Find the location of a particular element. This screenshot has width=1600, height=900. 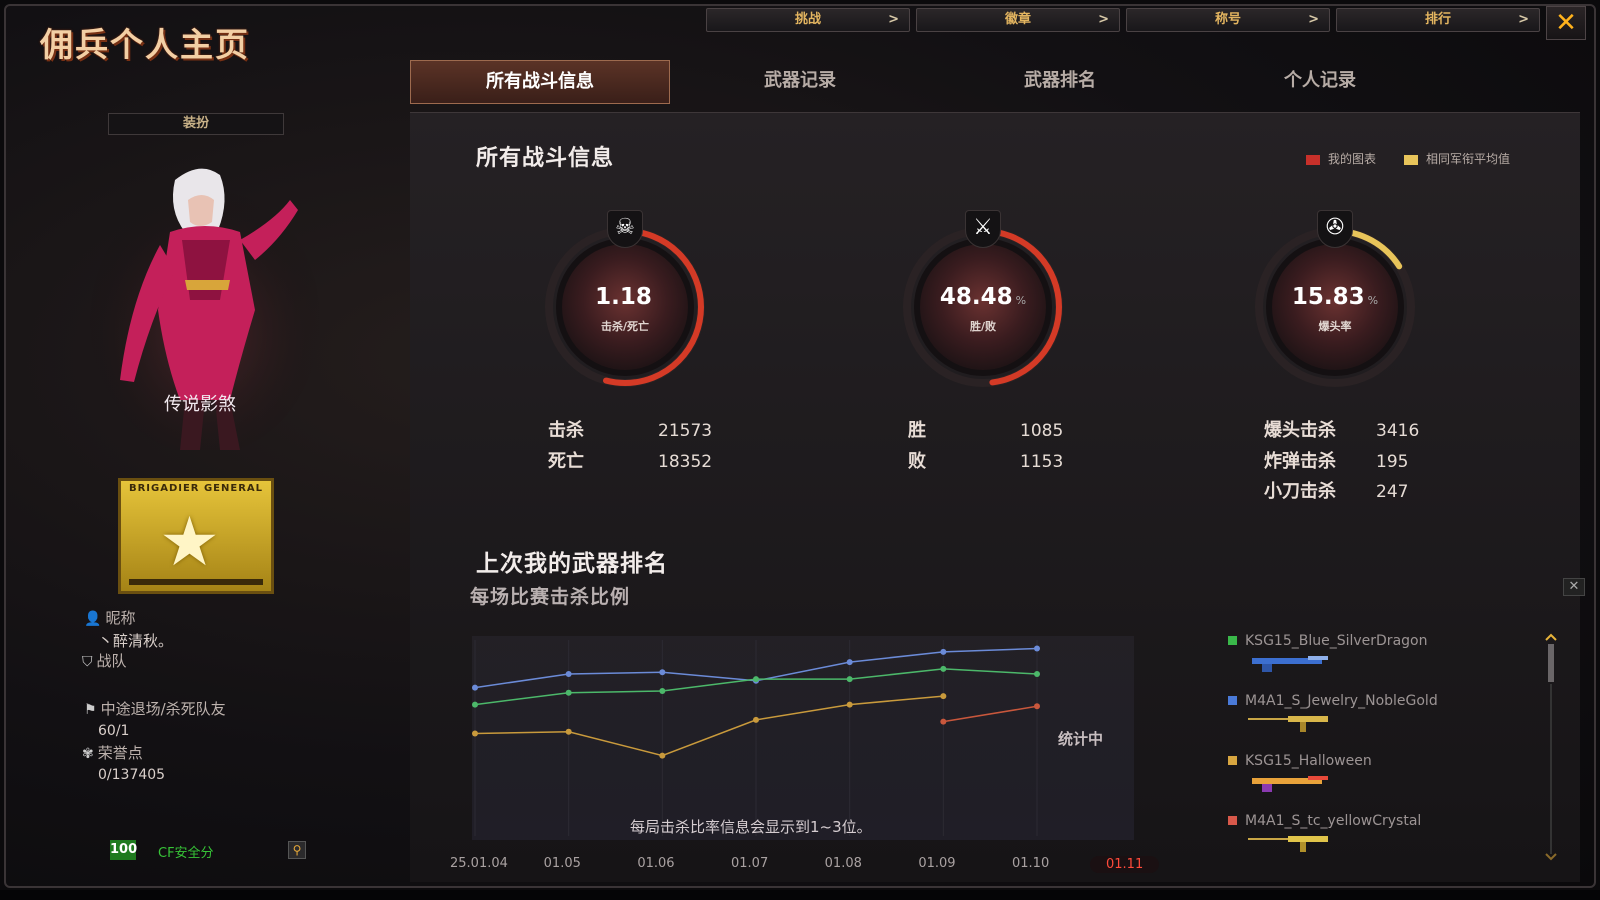

chart-note: 每局击杀比率信息会显示到1~3位。 is located at coordinates (751, 827).